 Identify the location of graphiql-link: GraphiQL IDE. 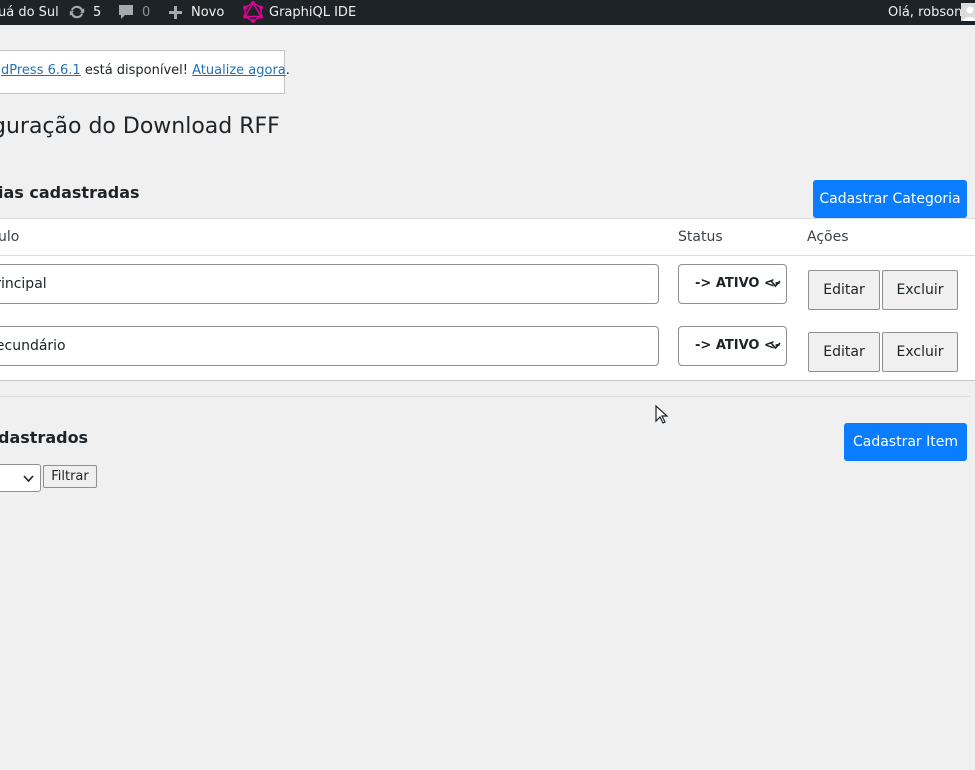
(312, 12).